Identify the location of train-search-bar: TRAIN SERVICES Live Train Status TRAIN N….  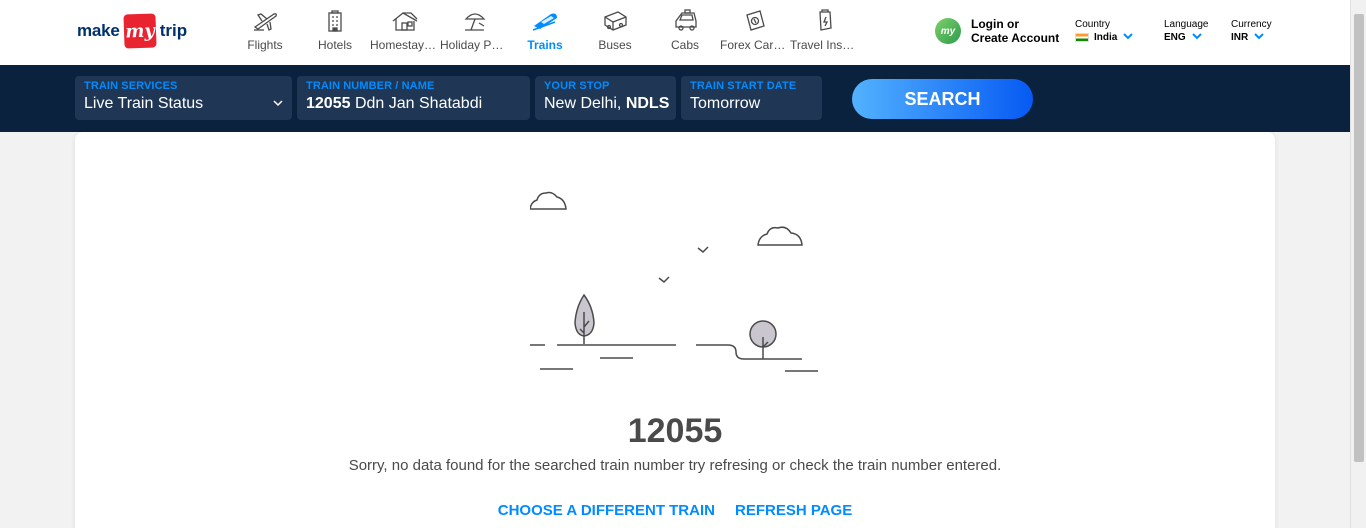
(675, 98).